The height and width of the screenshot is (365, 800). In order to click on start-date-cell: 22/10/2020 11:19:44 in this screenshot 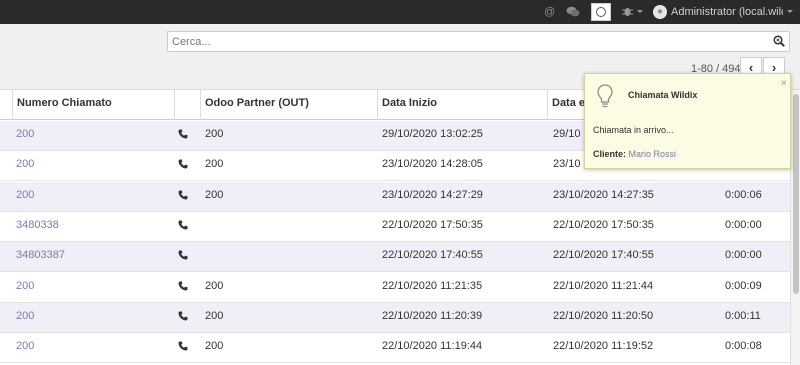, I will do `click(432, 346)`.